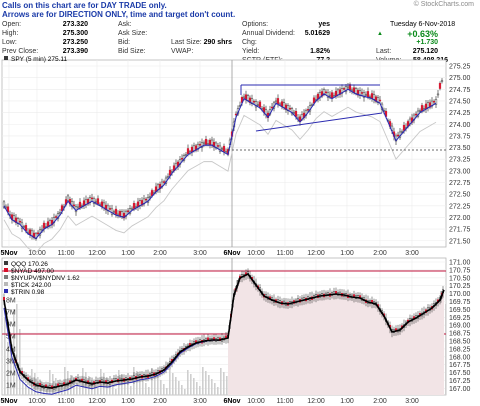 The image size is (480, 406). Describe the element at coordinates (231, 401) in the screenshot. I see `indicator-x-tick-label: 6Nov` at that location.